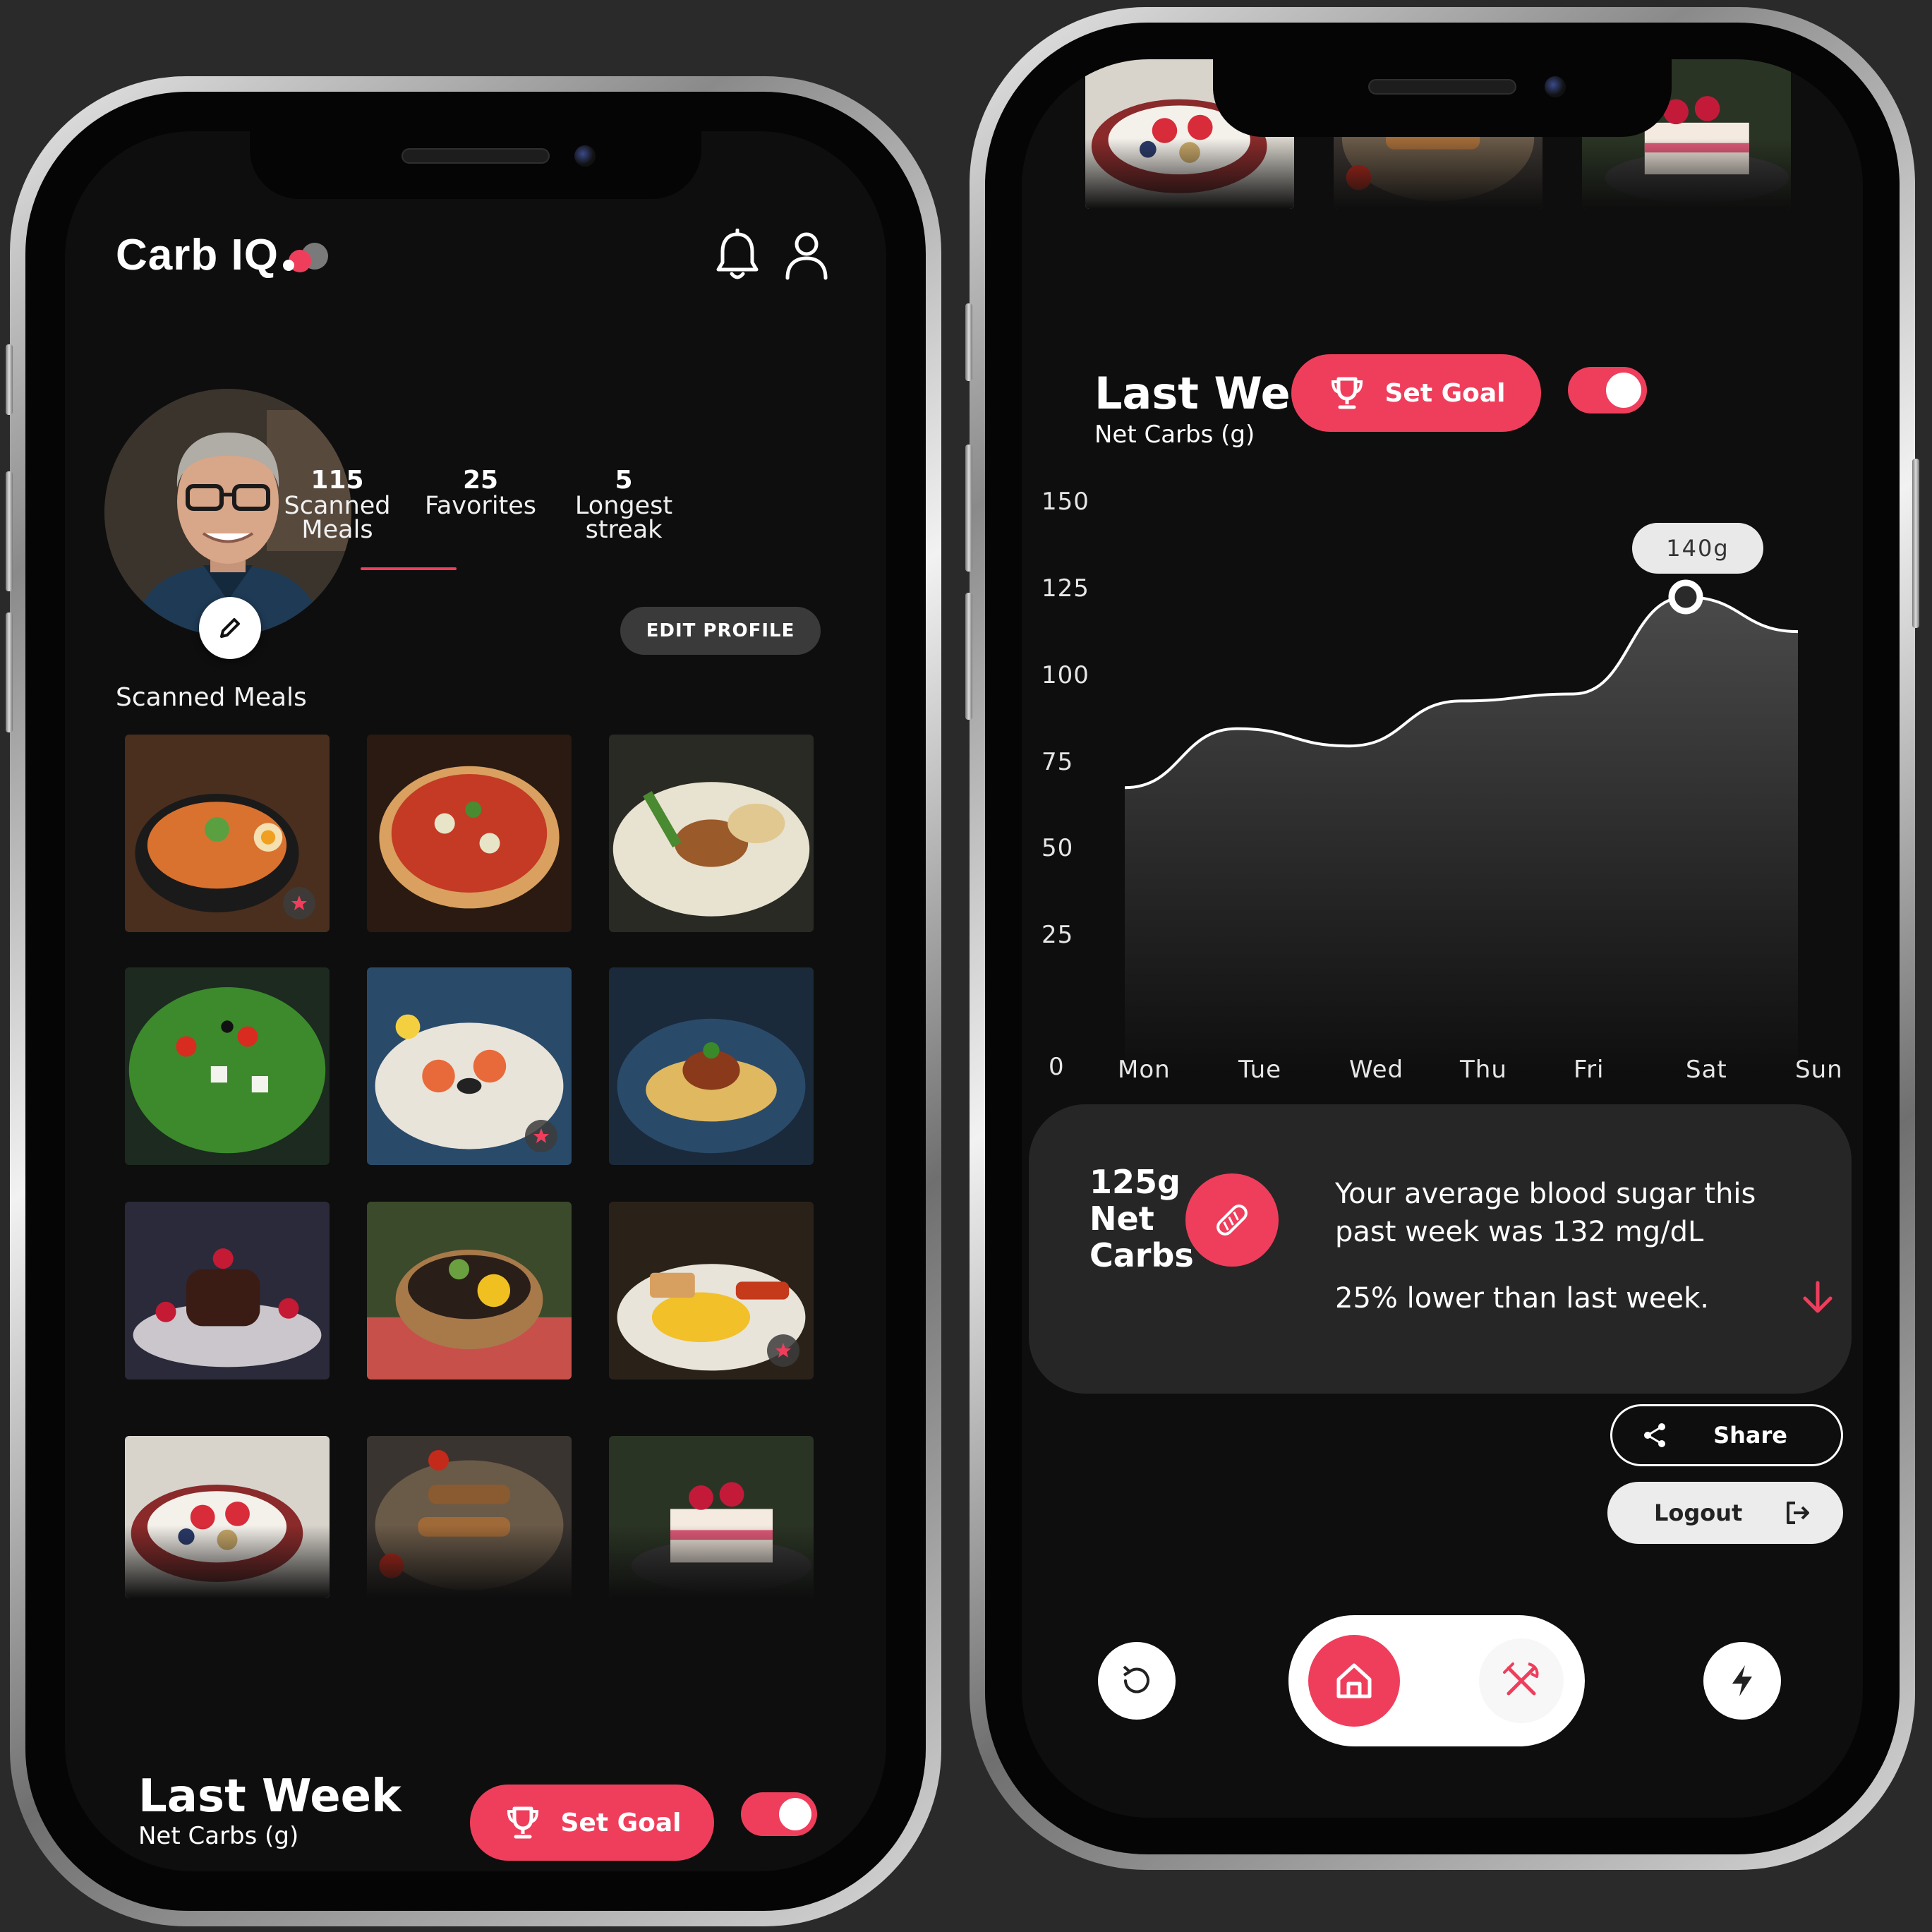  What do you see at coordinates (1818, 1297) in the screenshot?
I see `arrow-down-icon` at bounding box center [1818, 1297].